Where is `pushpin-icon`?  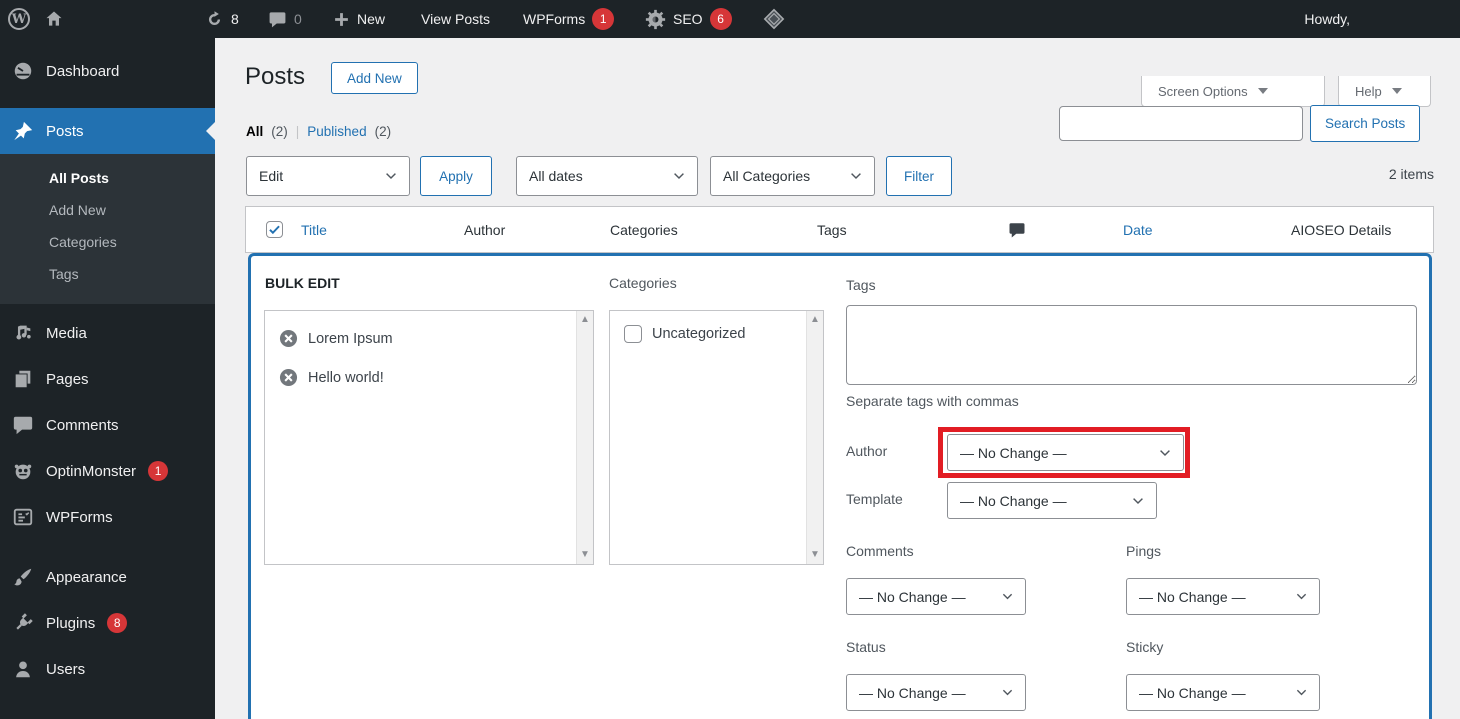 pushpin-icon is located at coordinates (23, 131).